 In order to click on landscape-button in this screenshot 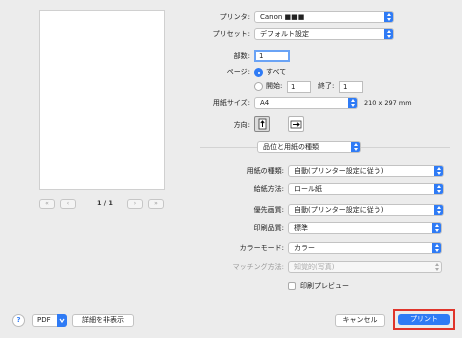, I will do `click(296, 124)`.